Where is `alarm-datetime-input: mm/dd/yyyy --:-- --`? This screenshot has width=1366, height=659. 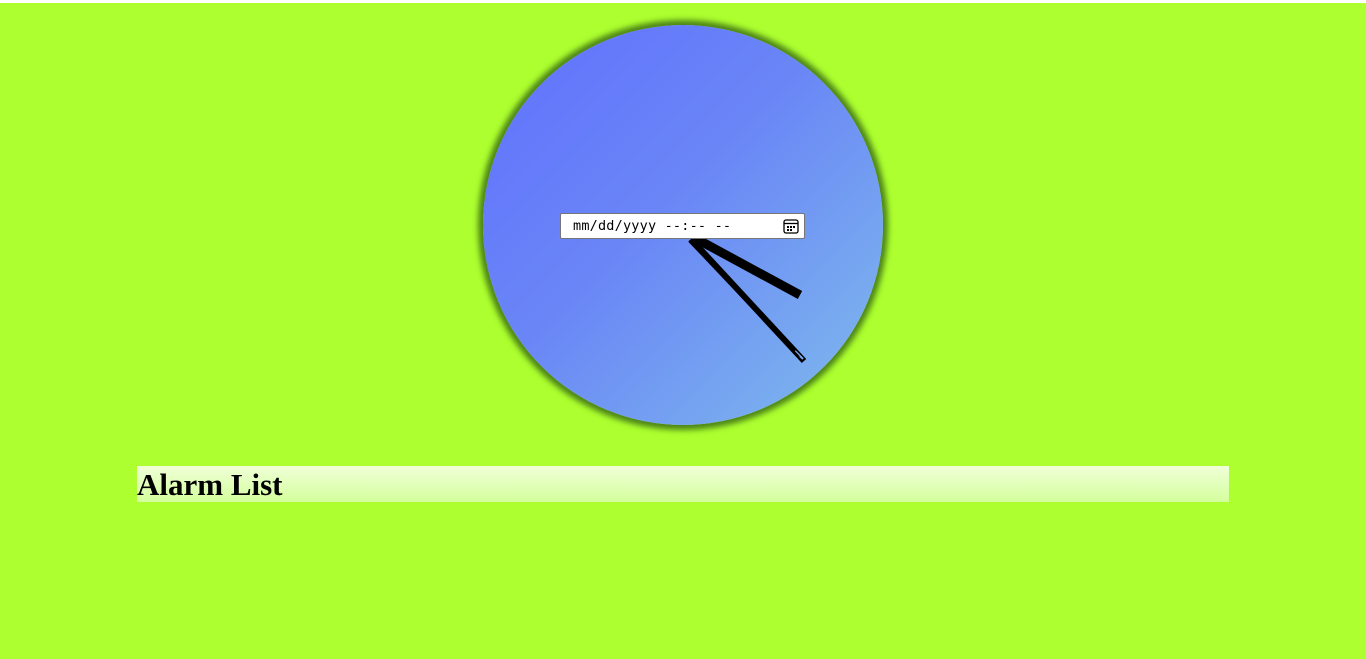 alarm-datetime-input: mm/dd/yyyy --:-- -- is located at coordinates (682, 226).